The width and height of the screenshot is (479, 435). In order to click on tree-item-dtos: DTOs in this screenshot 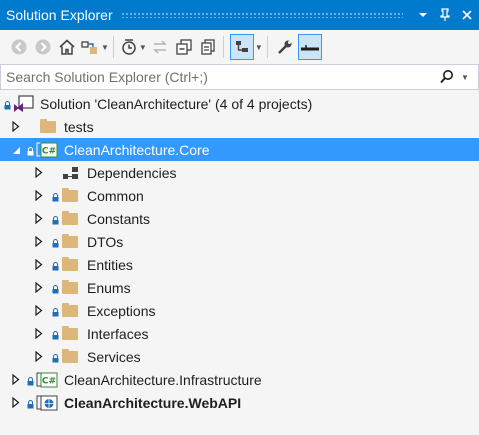, I will do `click(239, 241)`.